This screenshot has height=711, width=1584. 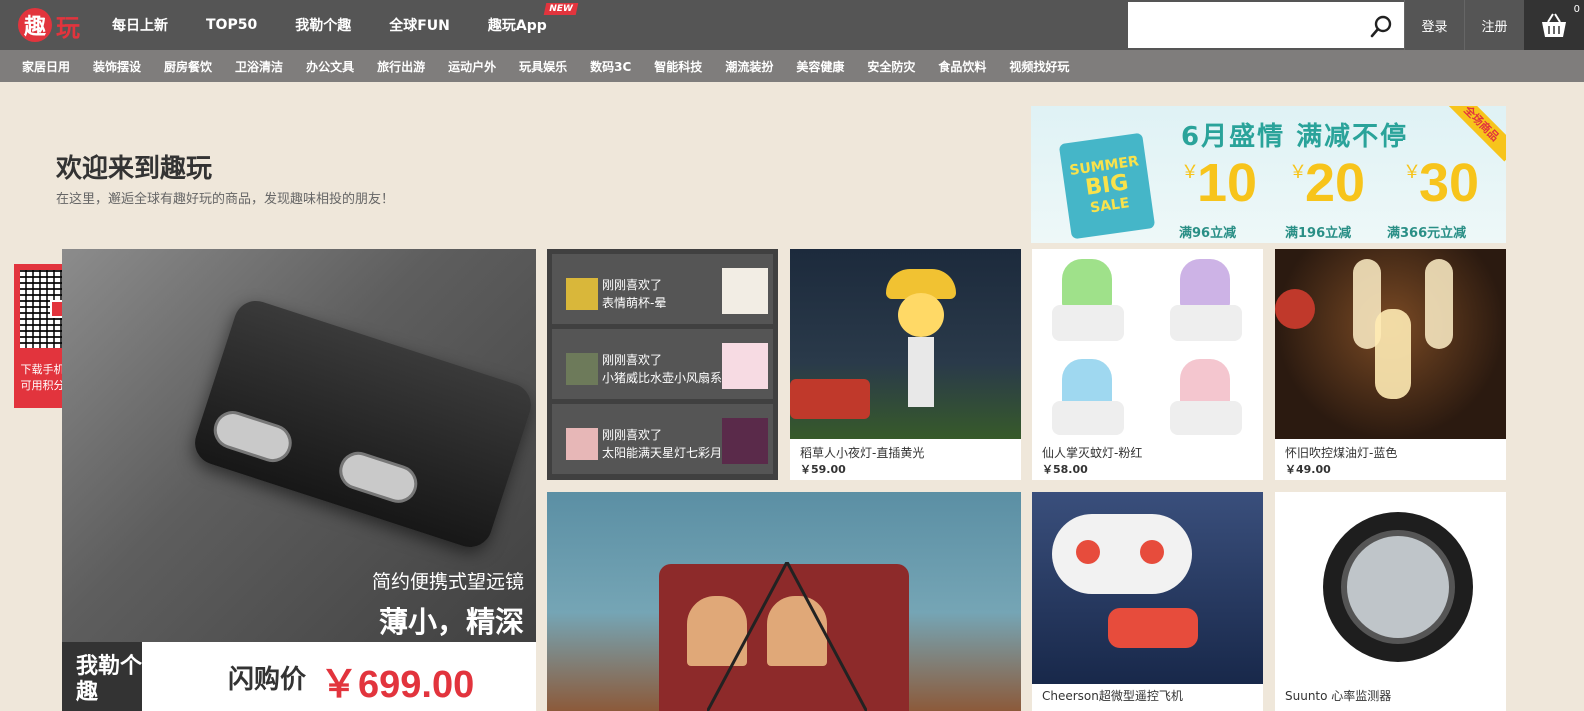 I want to click on hero-price: ￥699.00, so click(x=397, y=685).